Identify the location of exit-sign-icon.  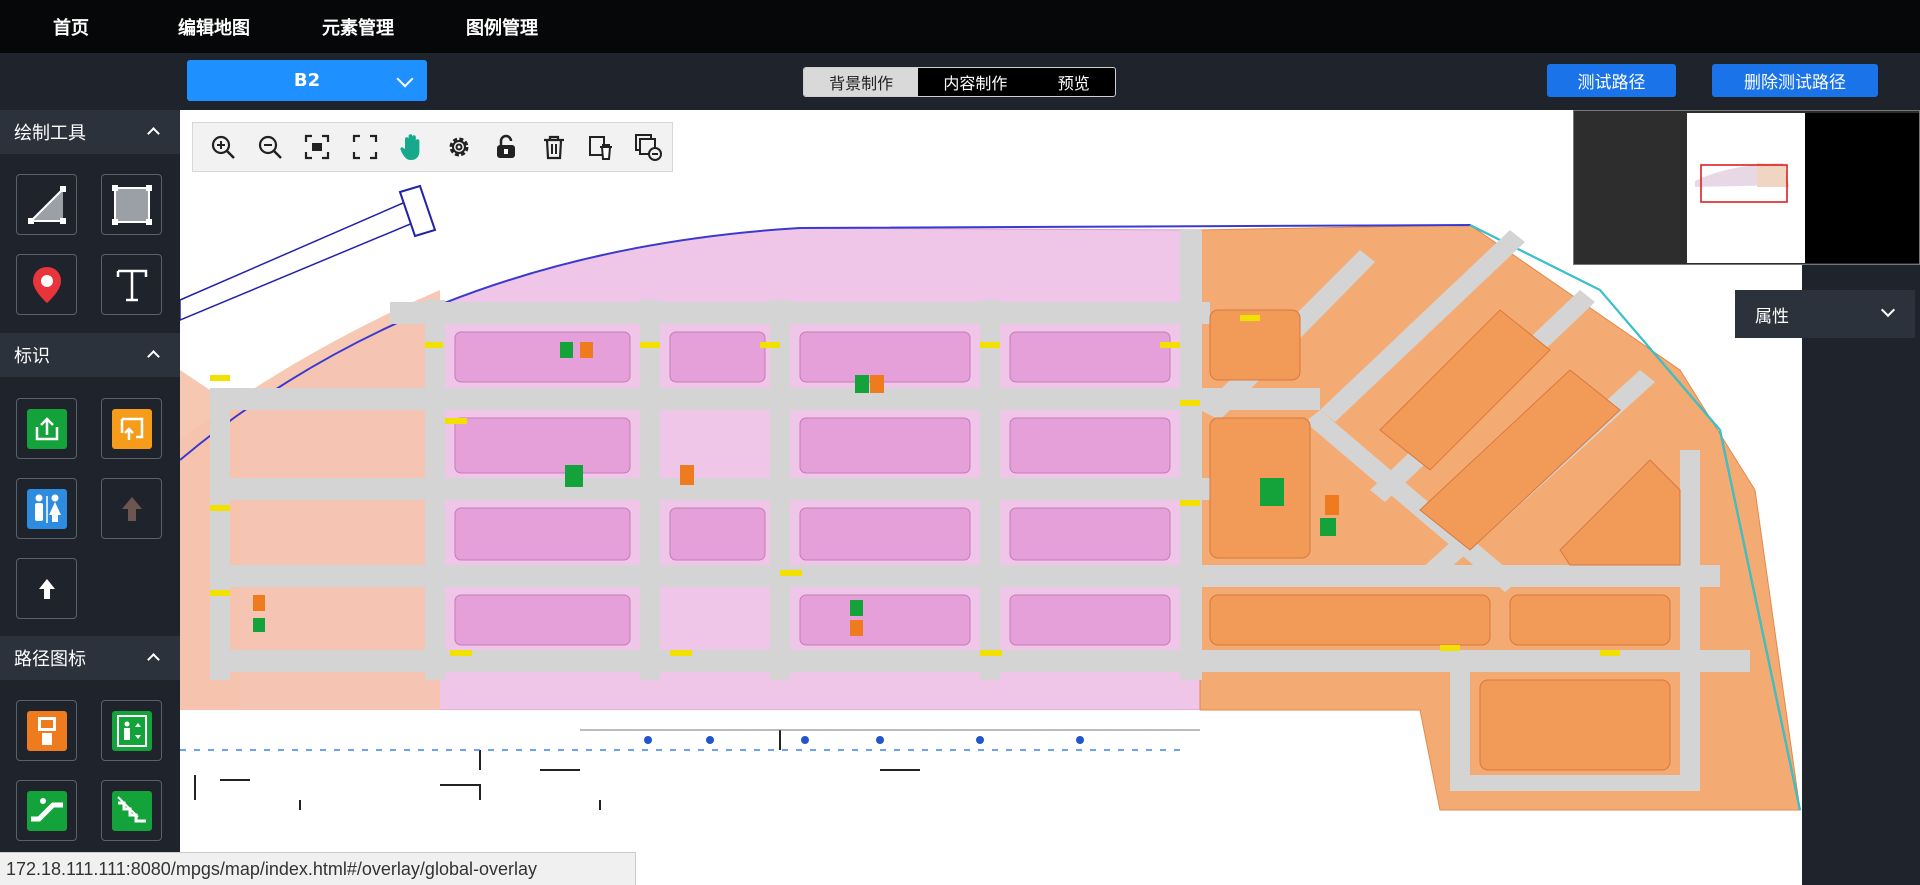
(46, 428).